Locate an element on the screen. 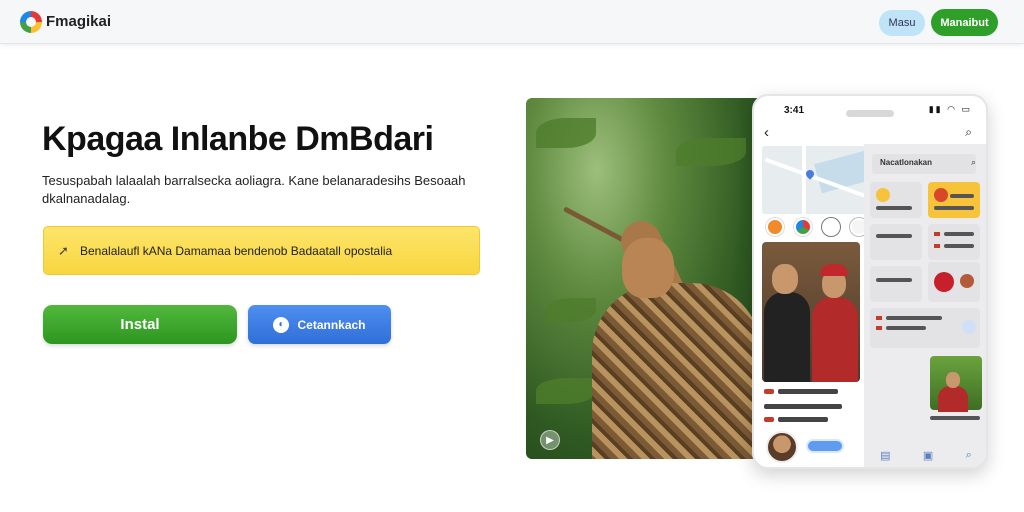 This screenshot has height=512, width=1024. contact-button: ◐ Cetannkach is located at coordinates (319, 324).